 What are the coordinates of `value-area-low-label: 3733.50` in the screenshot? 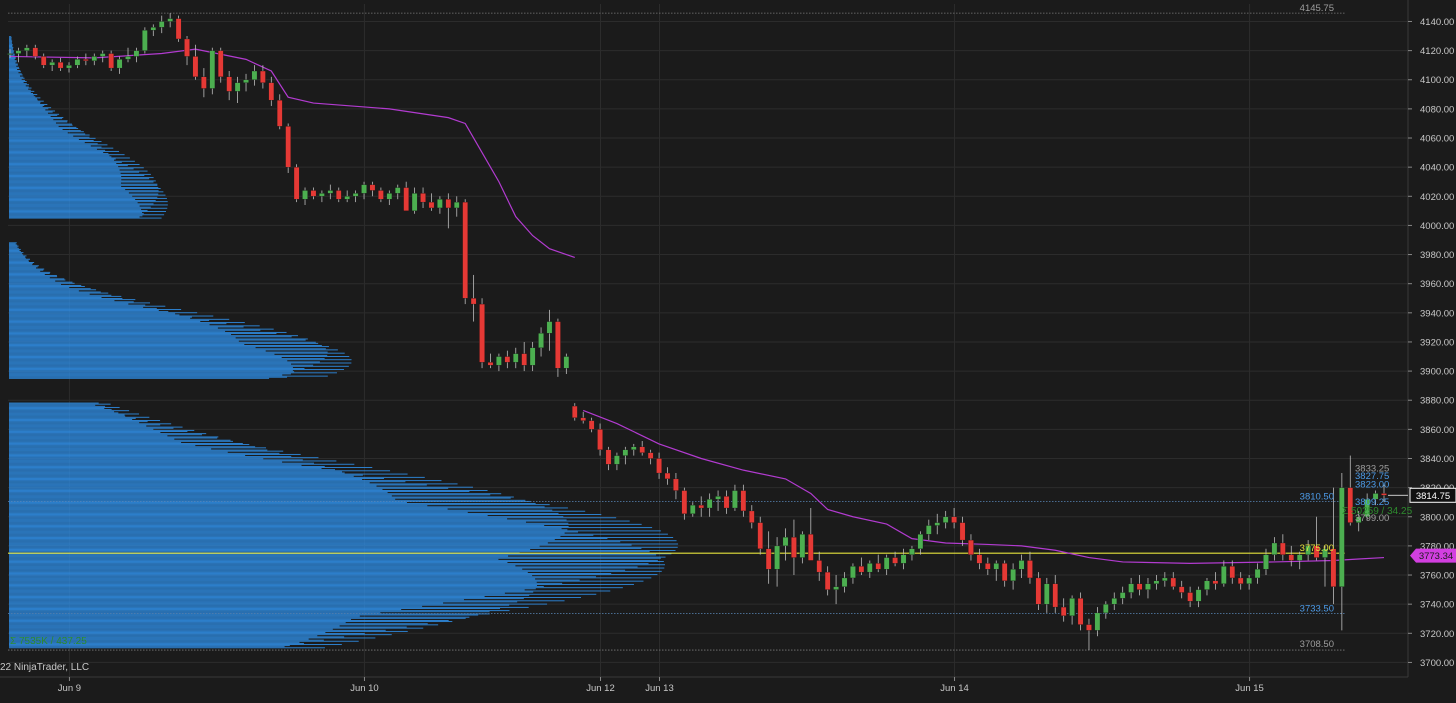 It's located at (1317, 609).